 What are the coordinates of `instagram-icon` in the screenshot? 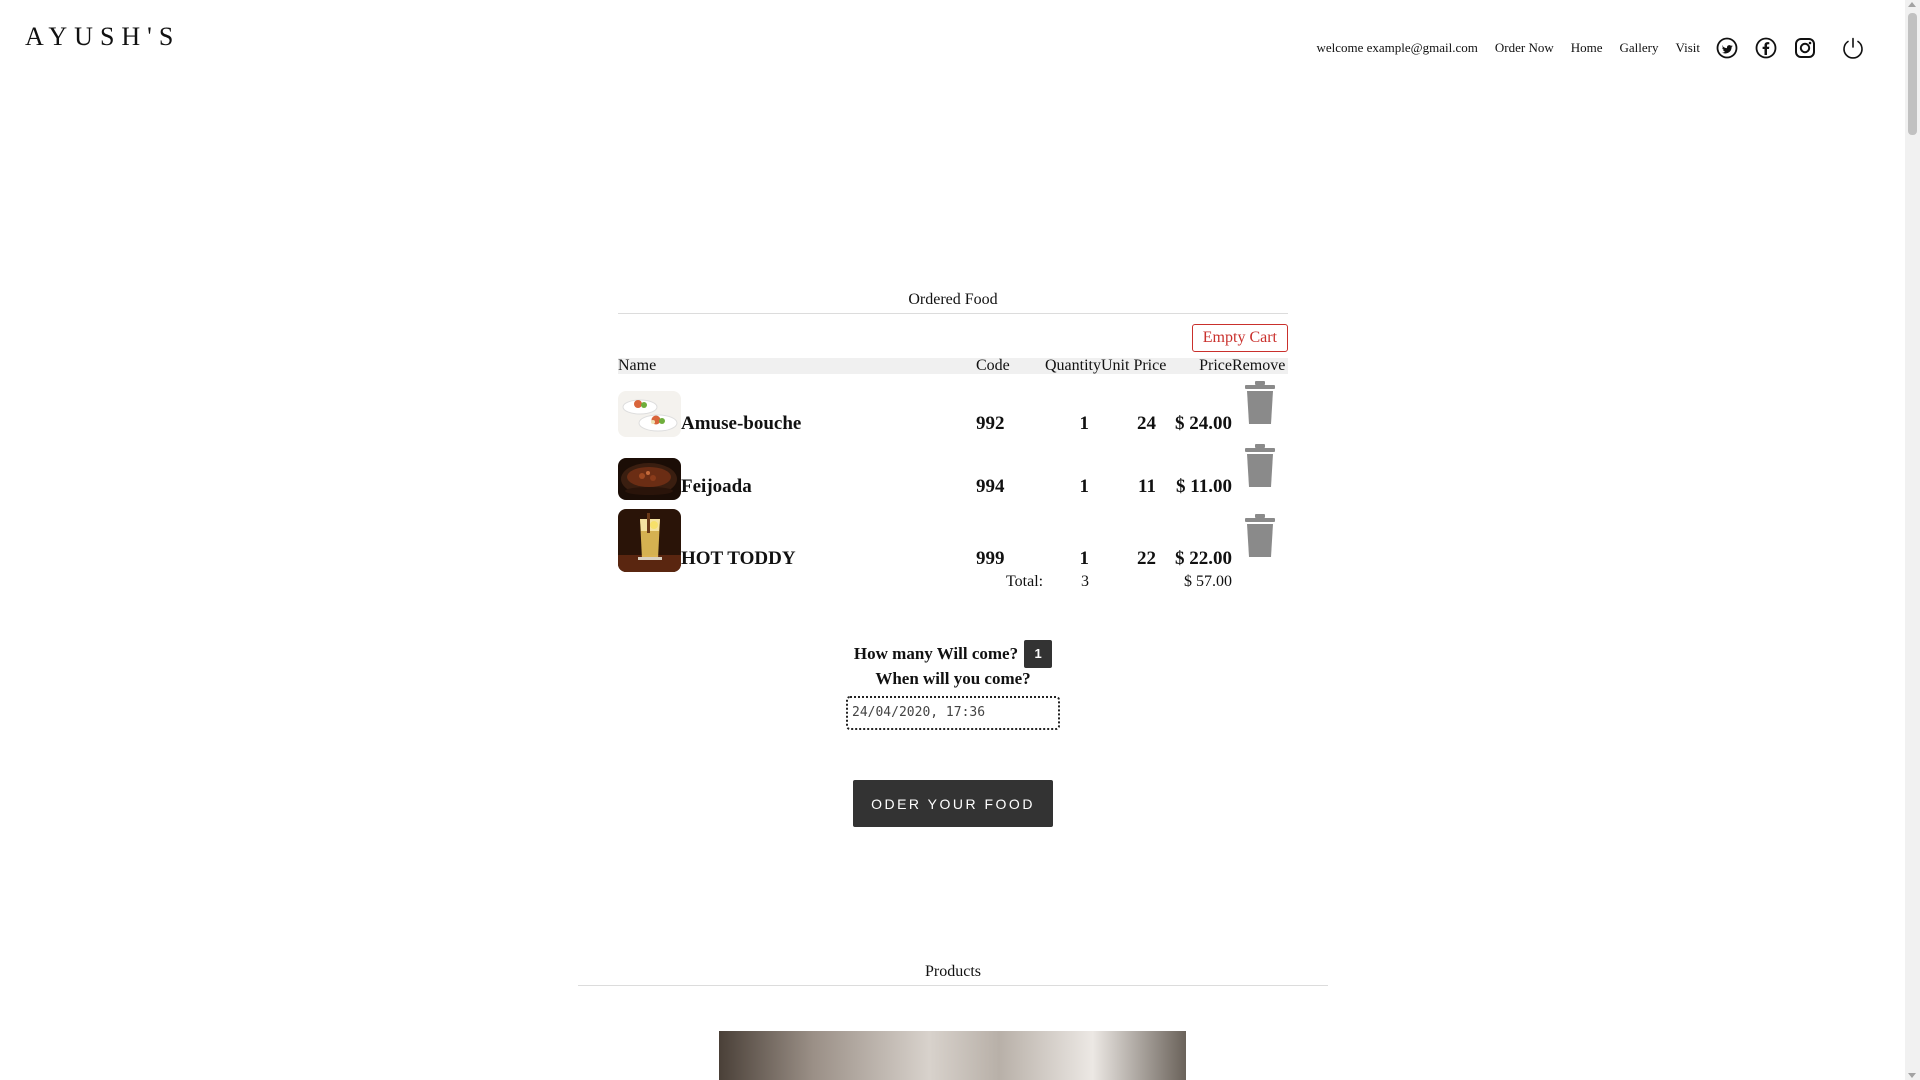 It's located at (1805, 48).